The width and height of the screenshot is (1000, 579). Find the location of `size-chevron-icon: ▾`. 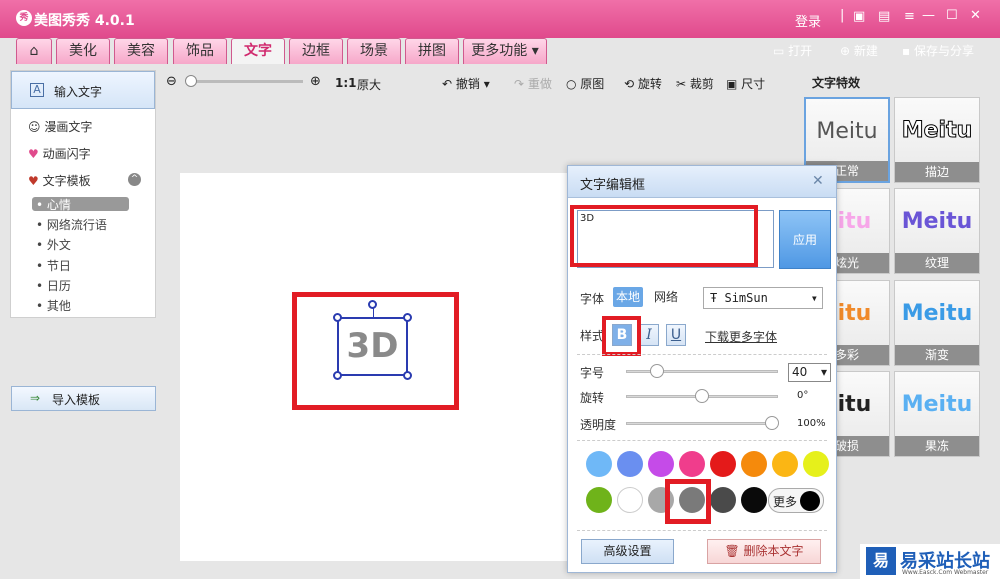

size-chevron-icon: ▾ is located at coordinates (823, 372).